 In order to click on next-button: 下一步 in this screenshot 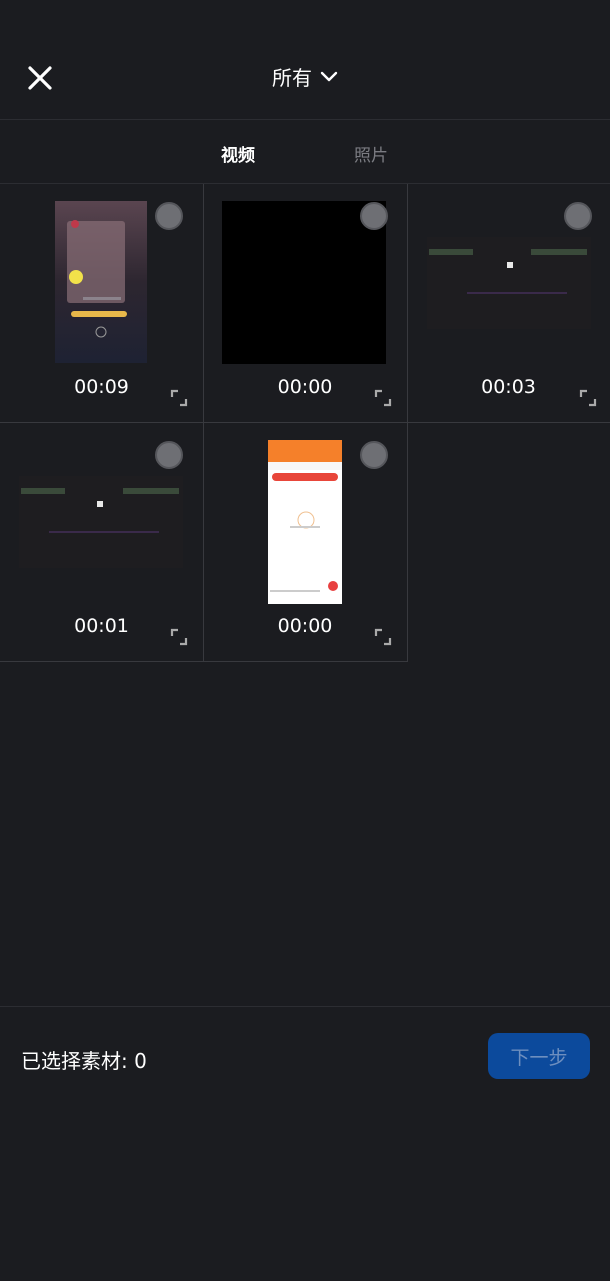, I will do `click(539, 1056)`.